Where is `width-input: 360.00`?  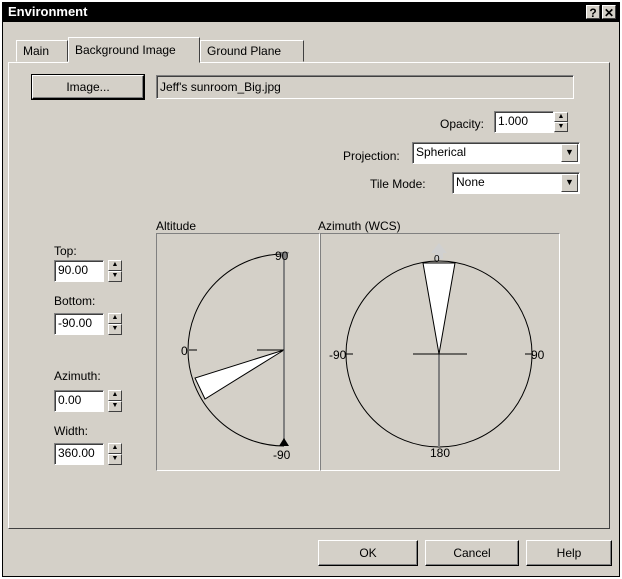
width-input: 360.00 is located at coordinates (79, 454).